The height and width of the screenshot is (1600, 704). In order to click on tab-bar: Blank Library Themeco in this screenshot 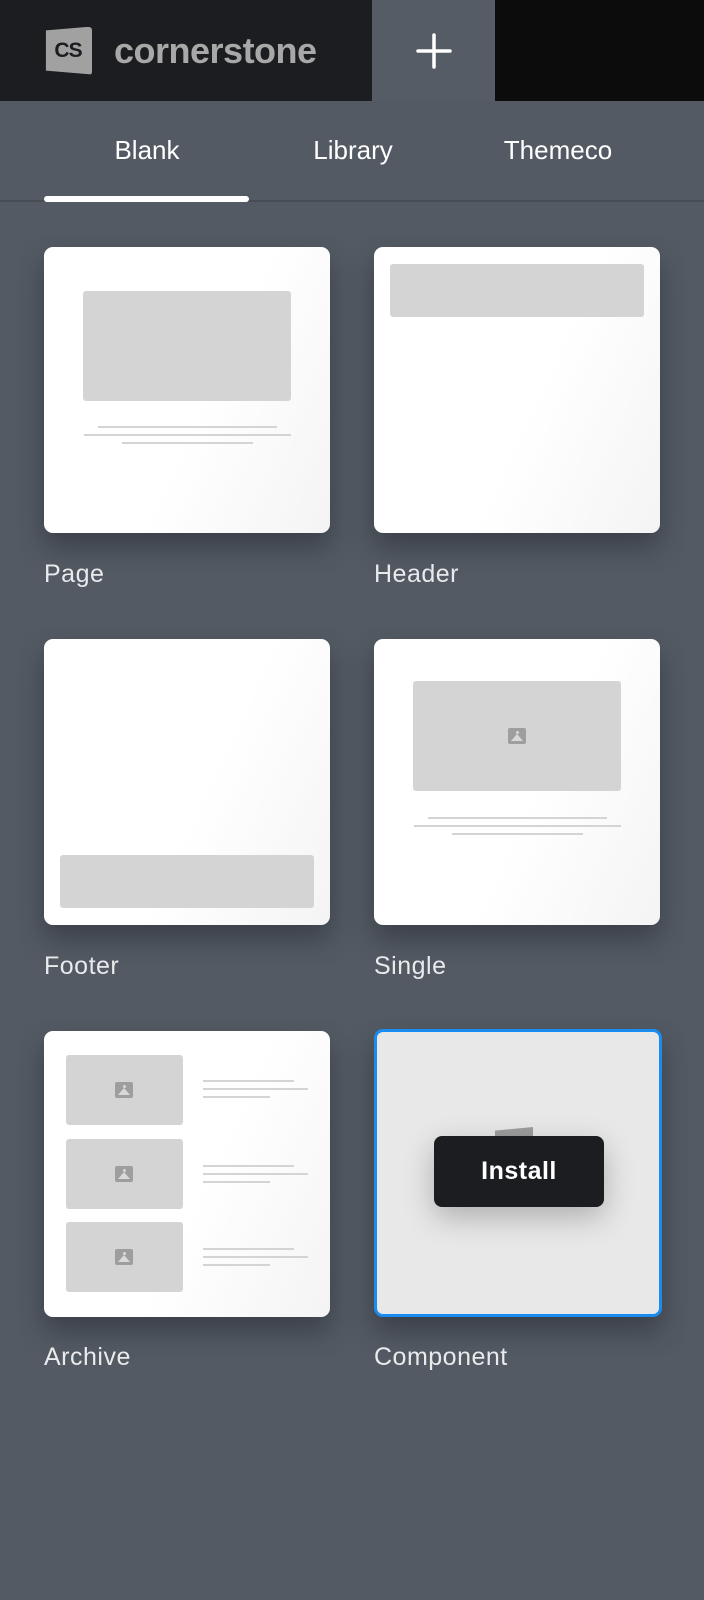, I will do `click(352, 151)`.